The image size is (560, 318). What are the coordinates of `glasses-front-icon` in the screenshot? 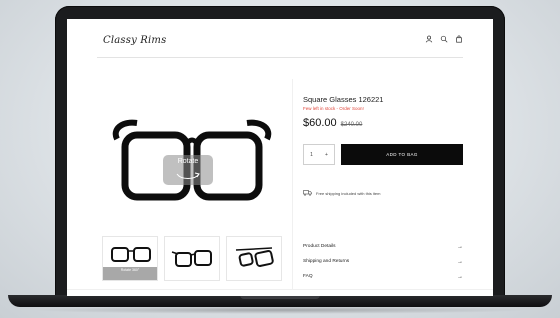 It's located at (131, 254).